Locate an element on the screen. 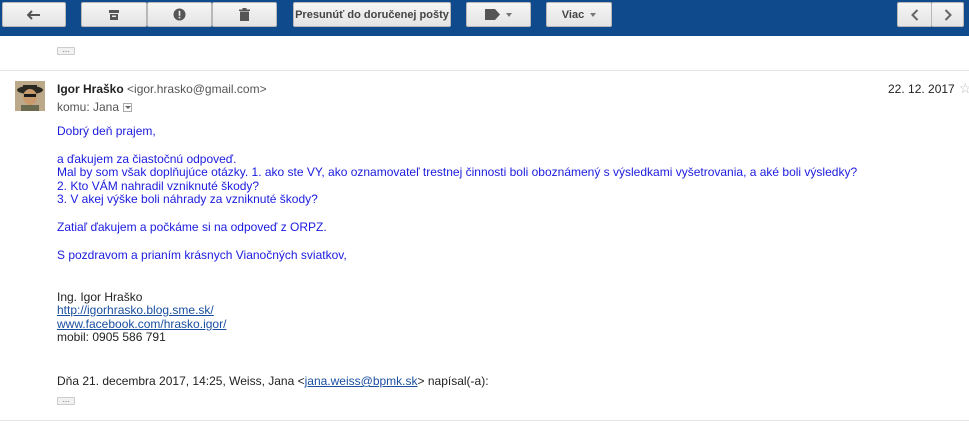 The width and height of the screenshot is (969, 427). newer-button is located at coordinates (914, 14).